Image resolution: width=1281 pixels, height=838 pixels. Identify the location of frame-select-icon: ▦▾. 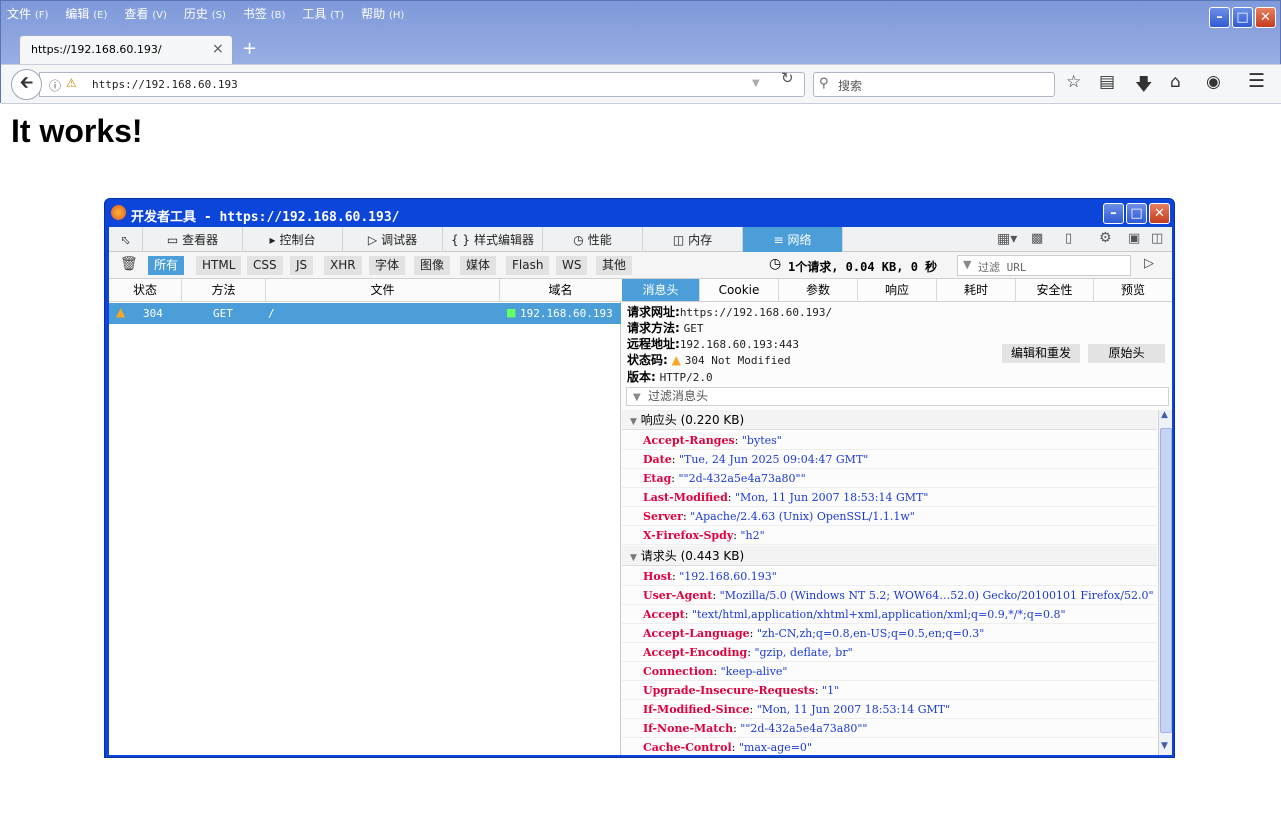
(1007, 239).